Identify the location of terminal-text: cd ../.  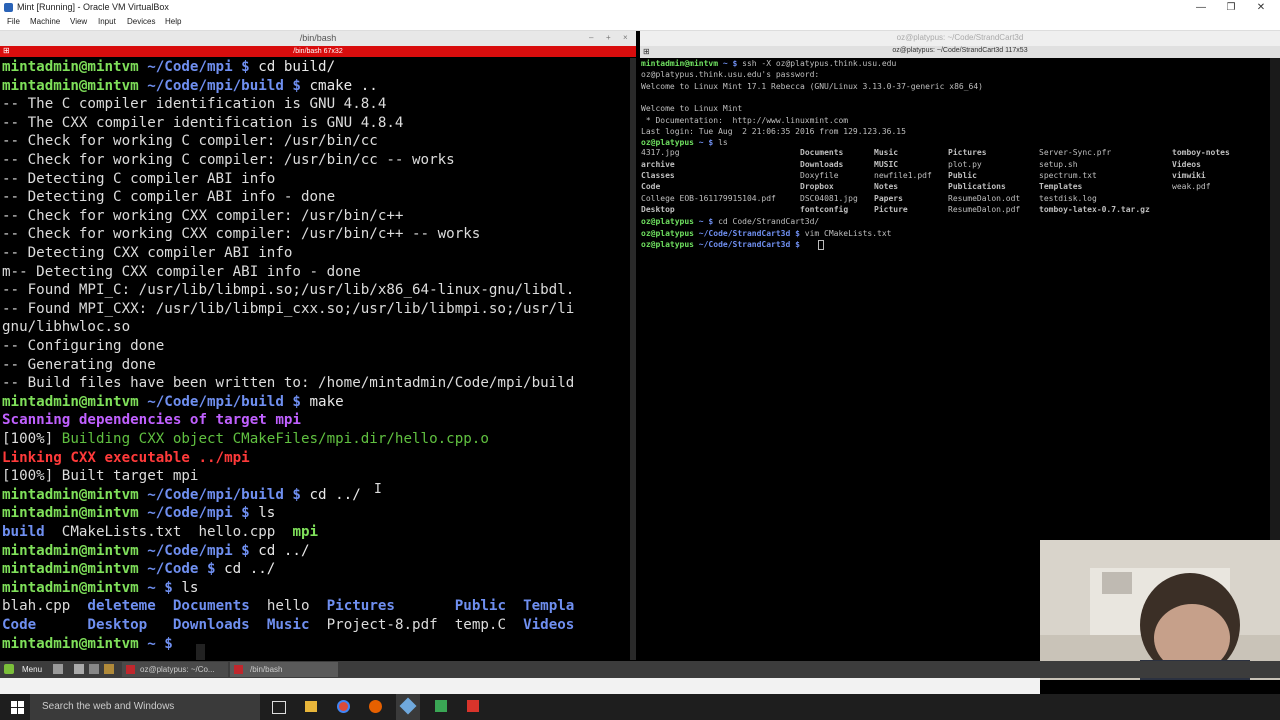
(330, 494).